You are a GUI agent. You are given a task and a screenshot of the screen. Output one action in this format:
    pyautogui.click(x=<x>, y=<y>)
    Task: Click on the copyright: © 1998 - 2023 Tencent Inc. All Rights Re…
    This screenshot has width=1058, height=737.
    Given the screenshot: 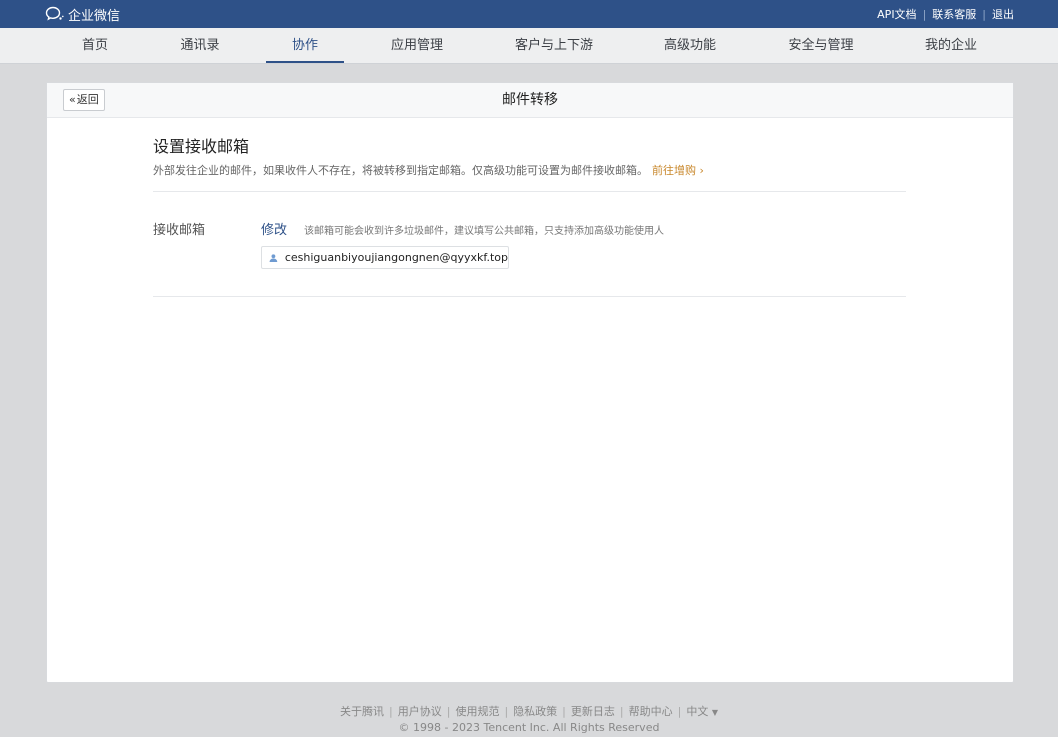 What is the action you would take?
    pyautogui.click(x=529, y=727)
    